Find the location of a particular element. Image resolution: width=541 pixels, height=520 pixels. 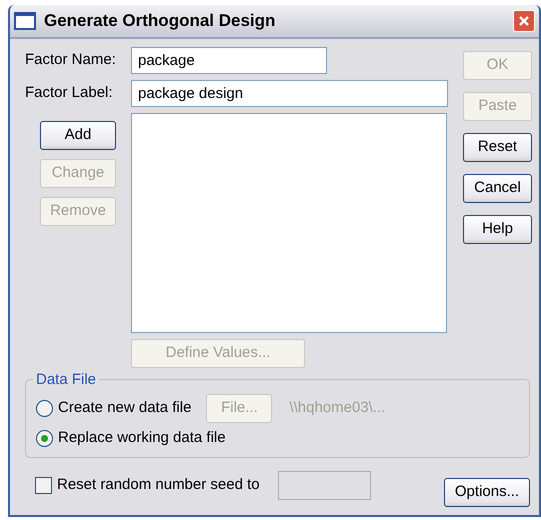

group-legend: Data File is located at coordinates (66, 379).